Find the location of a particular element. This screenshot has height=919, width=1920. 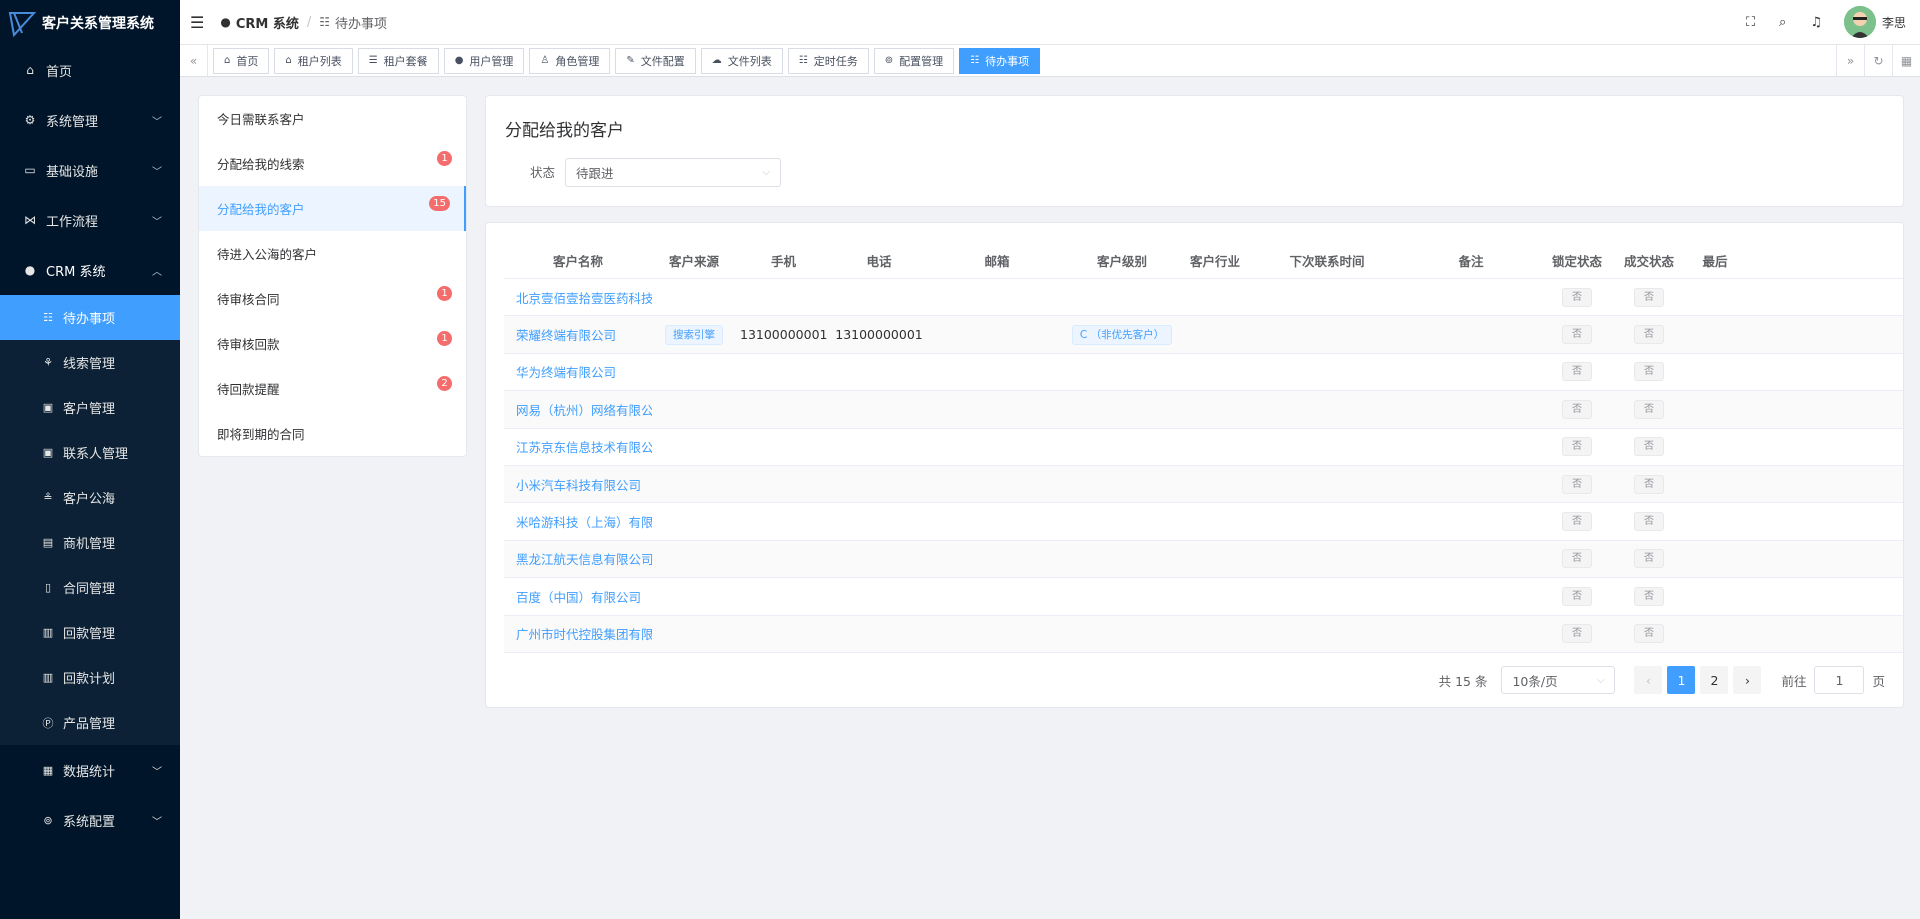

grid-menu-icon: ▦ is located at coordinates (1906, 60).